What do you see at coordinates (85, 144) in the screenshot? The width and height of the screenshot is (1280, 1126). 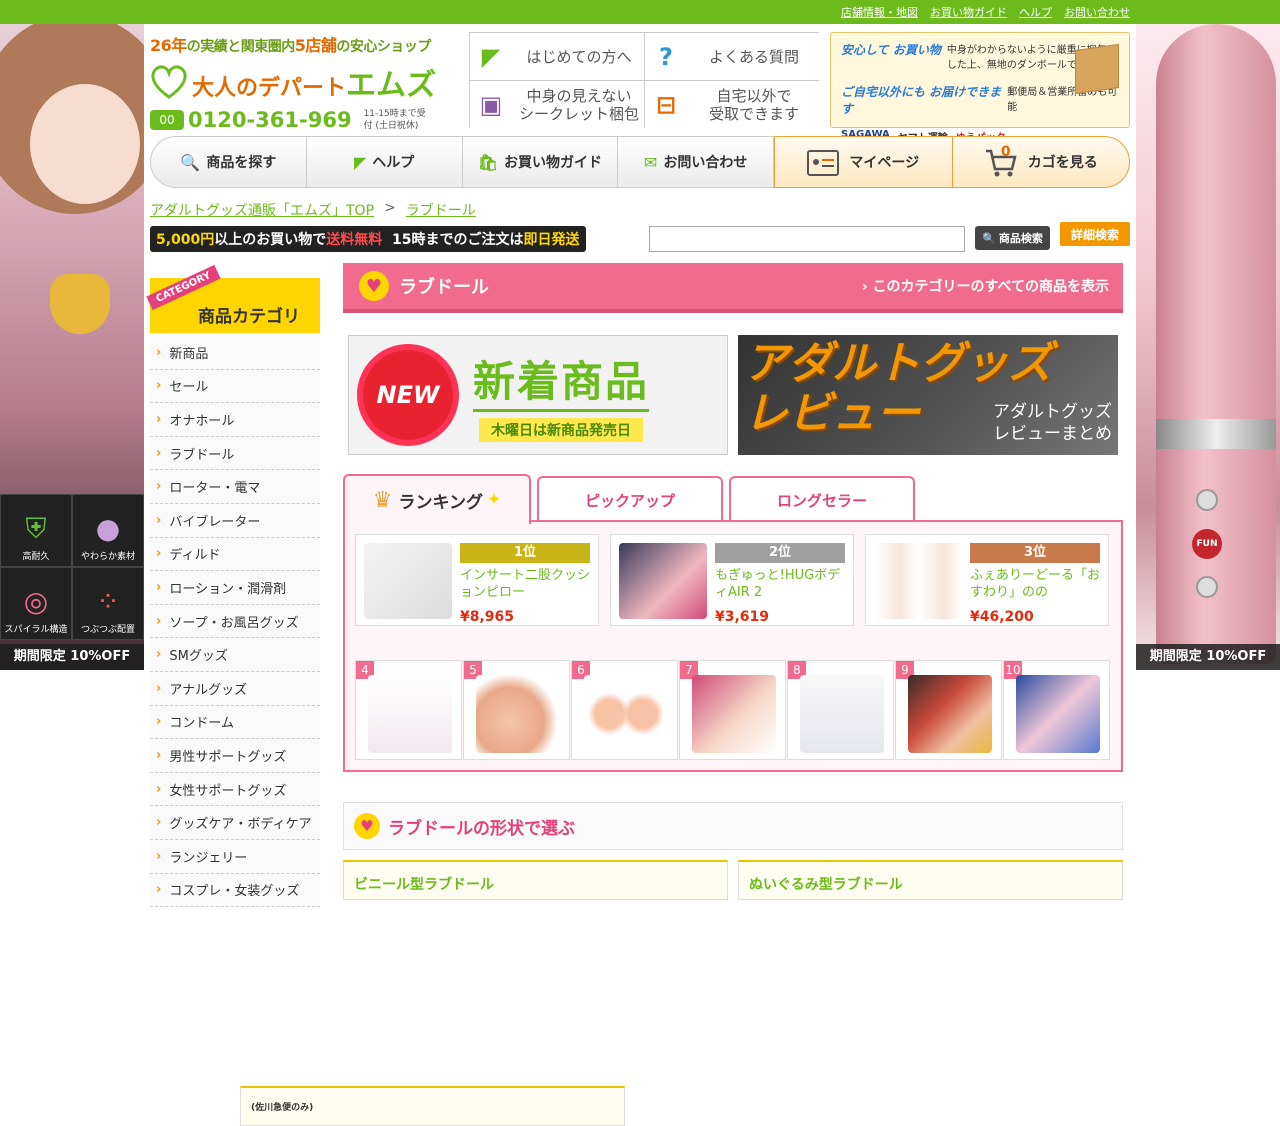 I see `ad-character-face` at bounding box center [85, 144].